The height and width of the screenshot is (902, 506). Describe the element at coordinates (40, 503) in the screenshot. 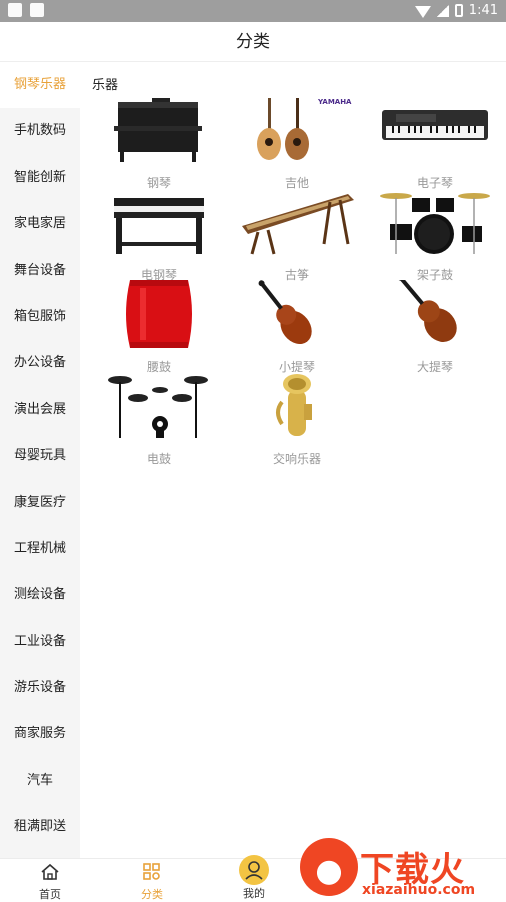

I see `sidebar-item-rehab-medical: 康复医疗` at that location.